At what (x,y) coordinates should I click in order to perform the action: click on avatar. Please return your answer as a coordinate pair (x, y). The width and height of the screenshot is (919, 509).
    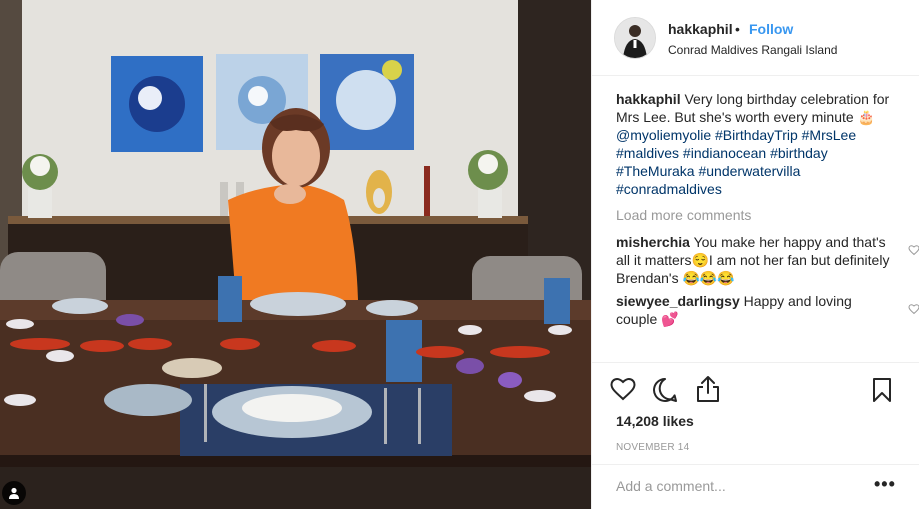
    Looking at the image, I should click on (635, 38).